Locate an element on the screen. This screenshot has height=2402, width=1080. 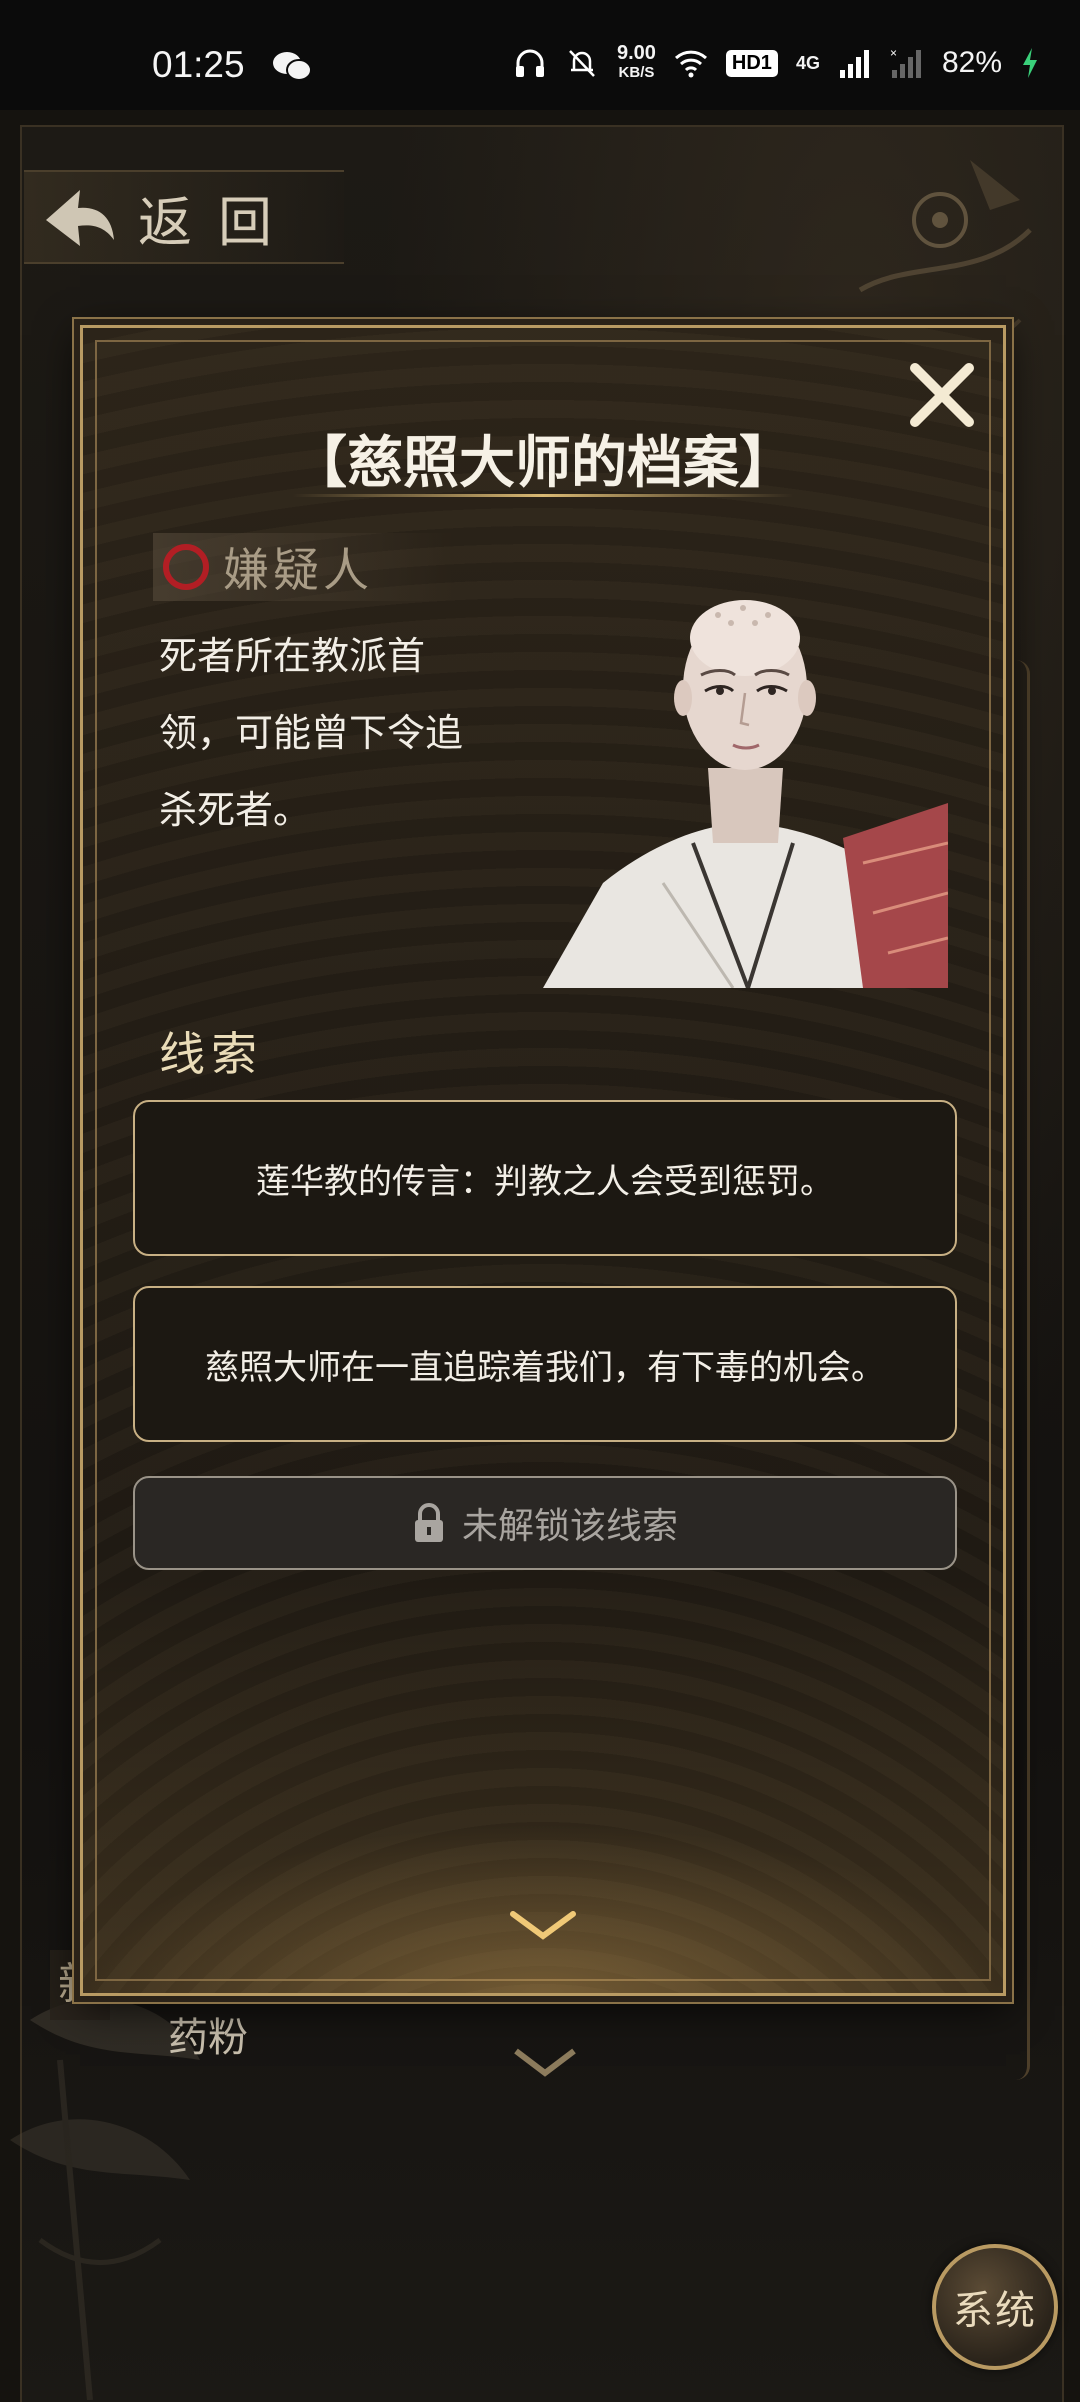
clue-card: 慈照大师在一直追踪着我们，有下毒的机会。 is located at coordinates (545, 1364).